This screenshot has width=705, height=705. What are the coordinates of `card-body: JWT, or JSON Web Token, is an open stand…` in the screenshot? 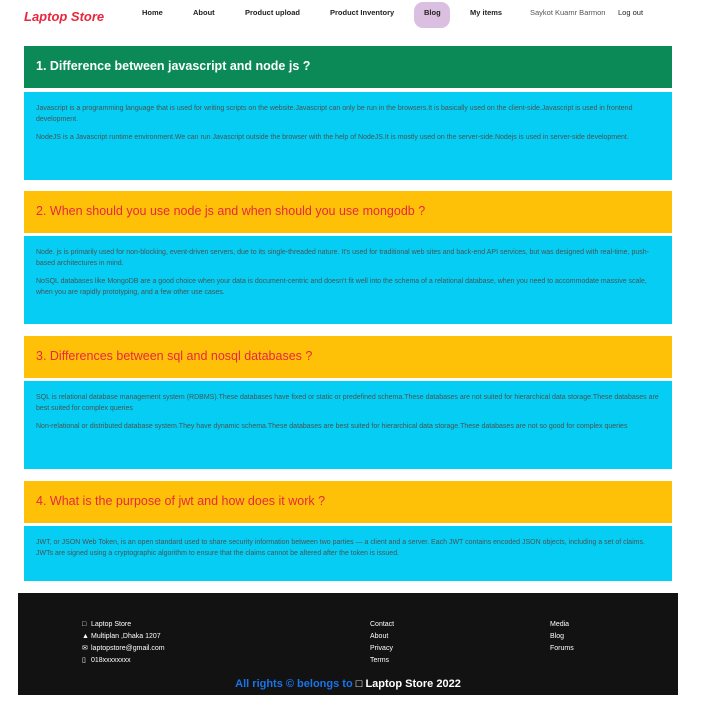 It's located at (348, 553).